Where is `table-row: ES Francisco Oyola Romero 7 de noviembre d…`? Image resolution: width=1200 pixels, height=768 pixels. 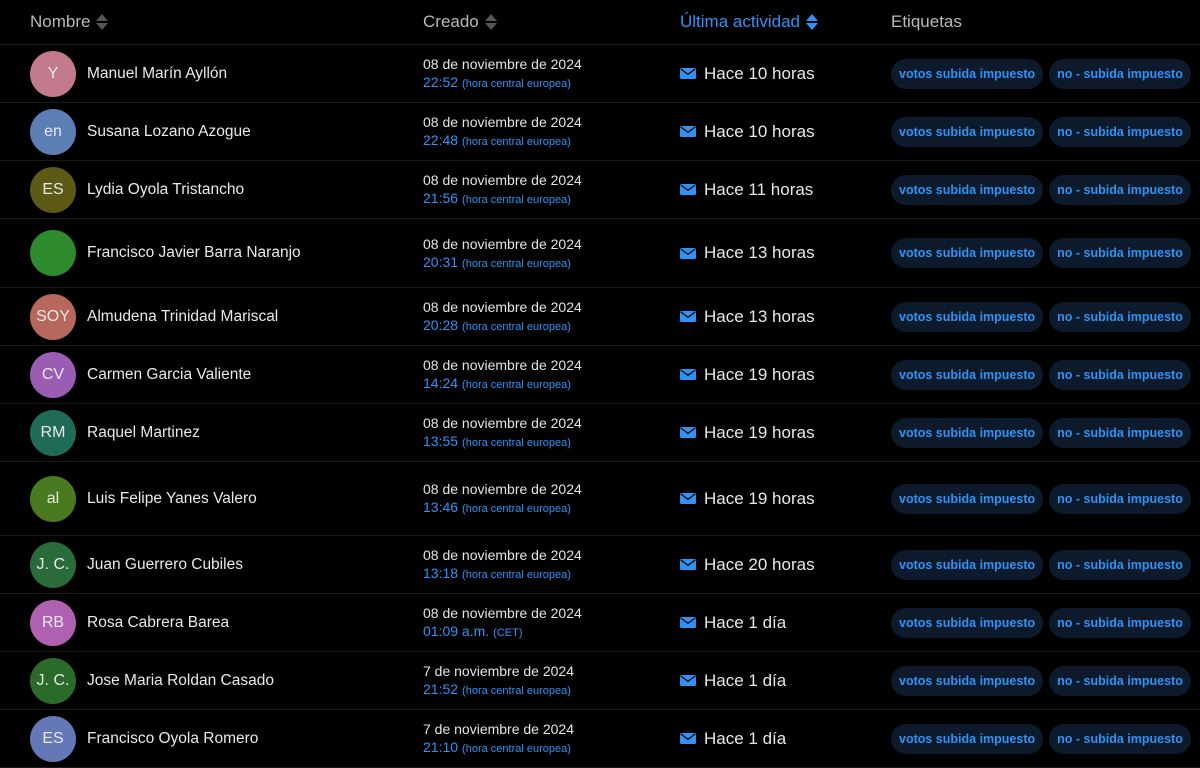
table-row: ES Francisco Oyola Romero 7 de noviembre d… is located at coordinates (600, 739).